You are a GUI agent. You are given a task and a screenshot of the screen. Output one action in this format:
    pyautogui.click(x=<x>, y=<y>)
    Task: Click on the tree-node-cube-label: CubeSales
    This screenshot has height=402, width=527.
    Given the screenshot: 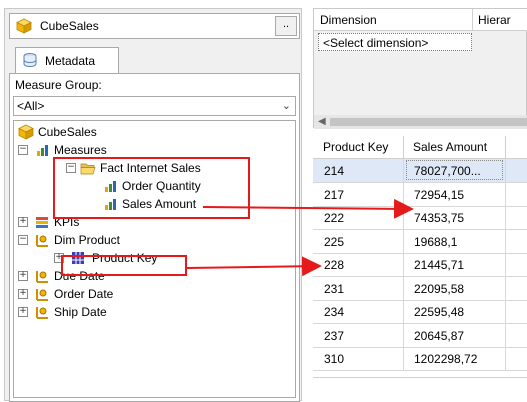 What is the action you would take?
    pyautogui.click(x=67, y=132)
    